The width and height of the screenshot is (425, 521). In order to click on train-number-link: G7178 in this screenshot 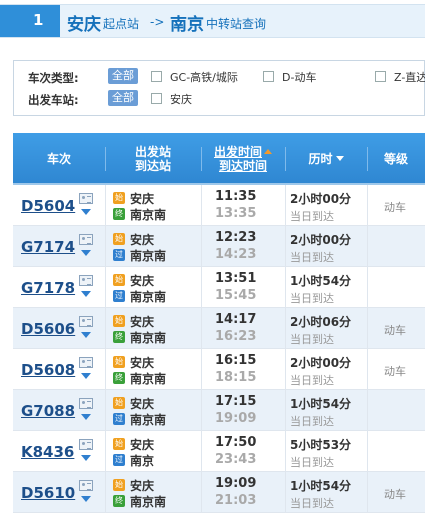, I will do `click(48, 288)`.